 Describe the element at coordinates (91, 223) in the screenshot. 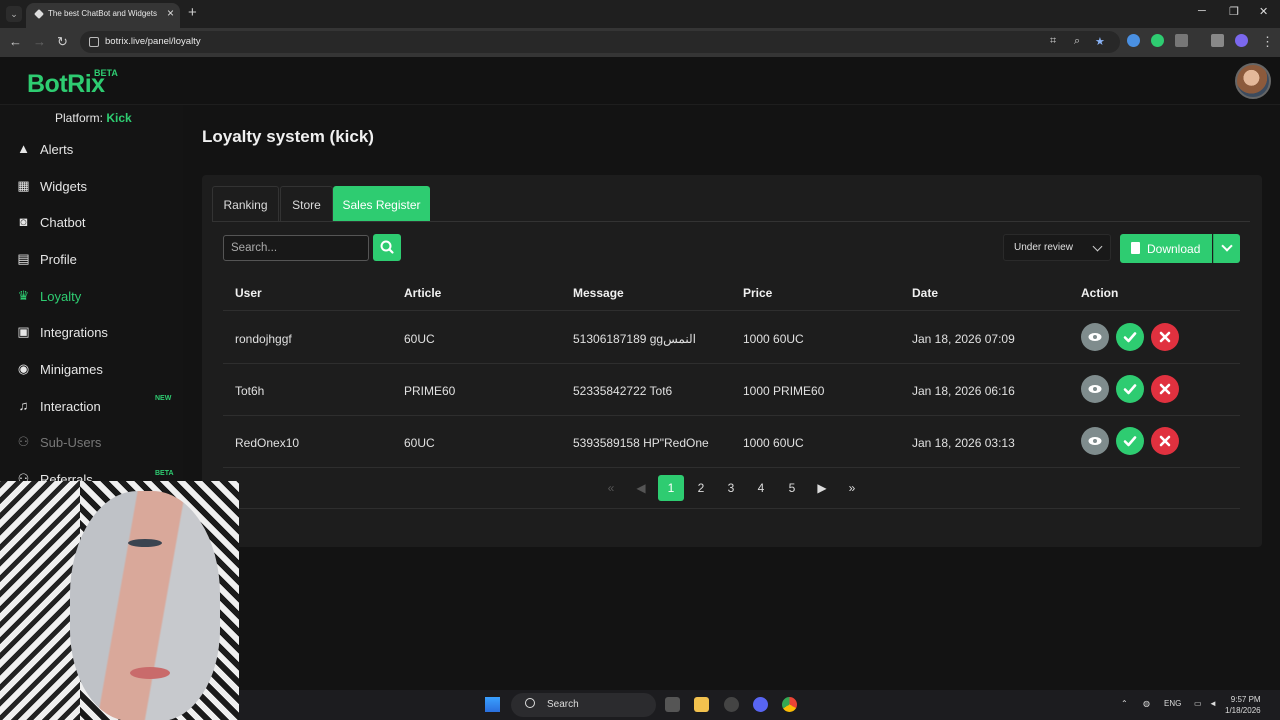

I see `sidebar-item-chatbot: ◙ Chatbot` at that location.